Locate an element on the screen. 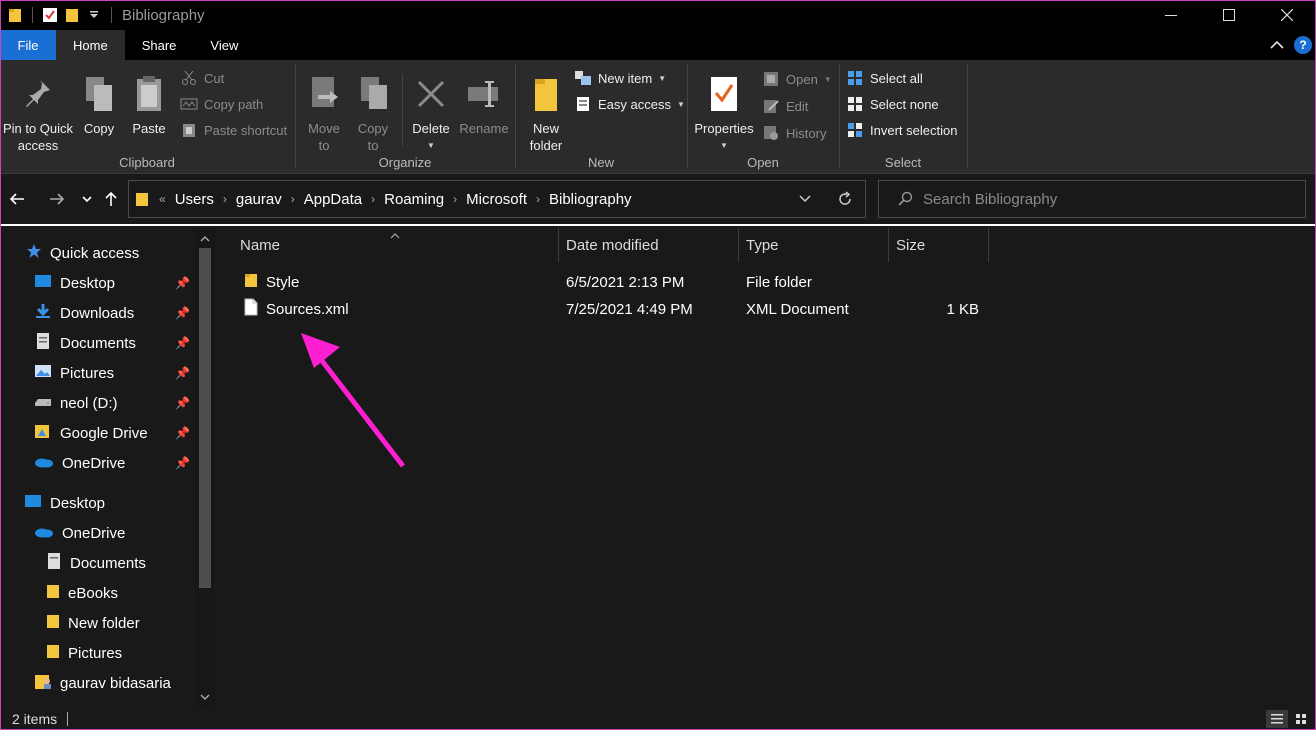 The height and width of the screenshot is (730, 1316). scroll-down-icon is located at coordinates (205, 697).